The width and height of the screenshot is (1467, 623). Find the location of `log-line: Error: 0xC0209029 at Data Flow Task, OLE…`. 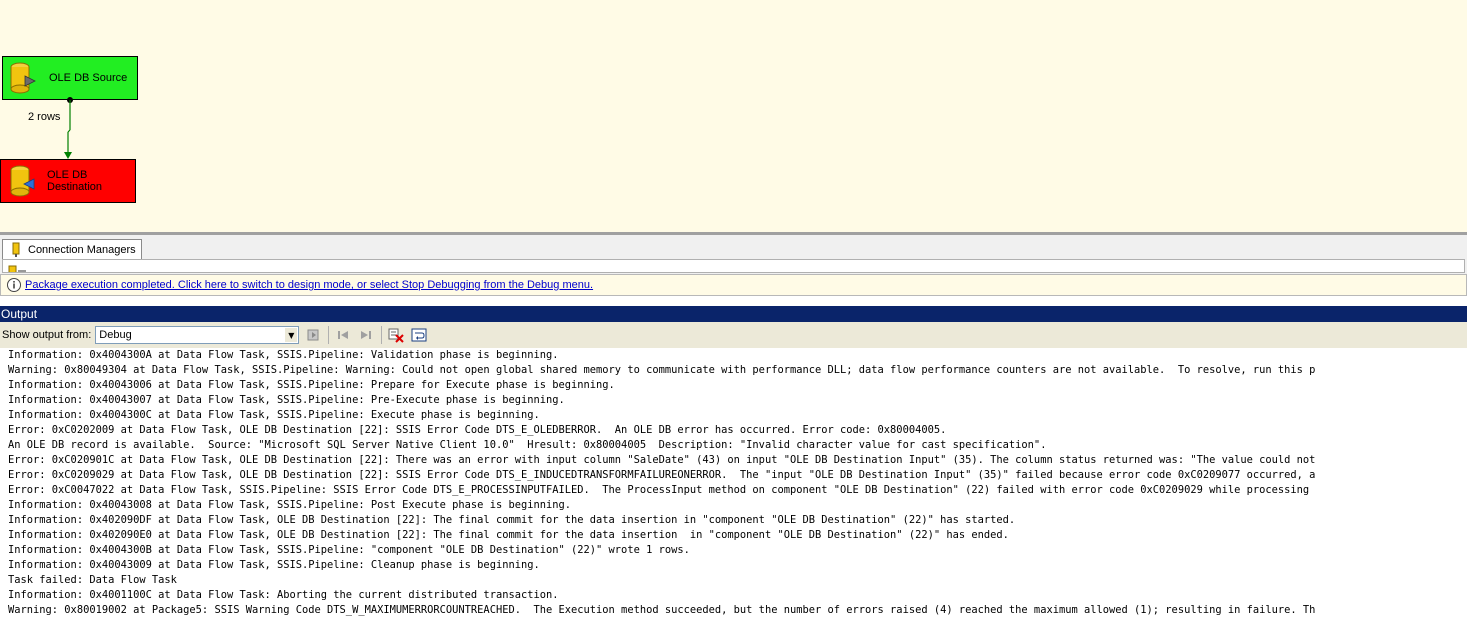

log-line: Error: 0xC0209029 at Data Flow Task, OLE… is located at coordinates (662, 475).